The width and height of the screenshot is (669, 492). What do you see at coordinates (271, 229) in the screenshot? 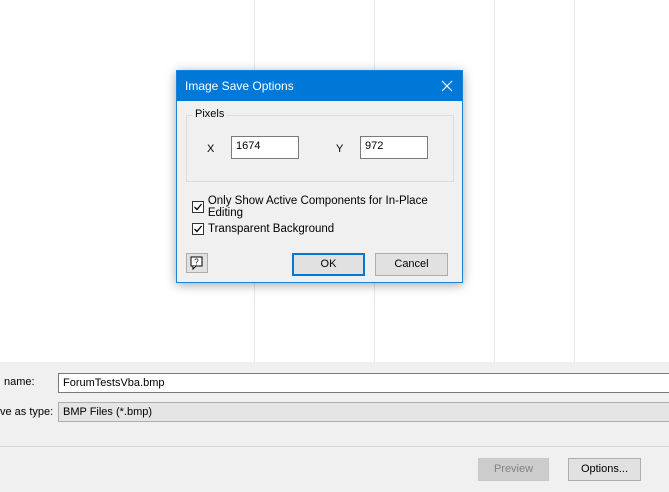
I see `transparent-background-label: Transparent Background` at bounding box center [271, 229].